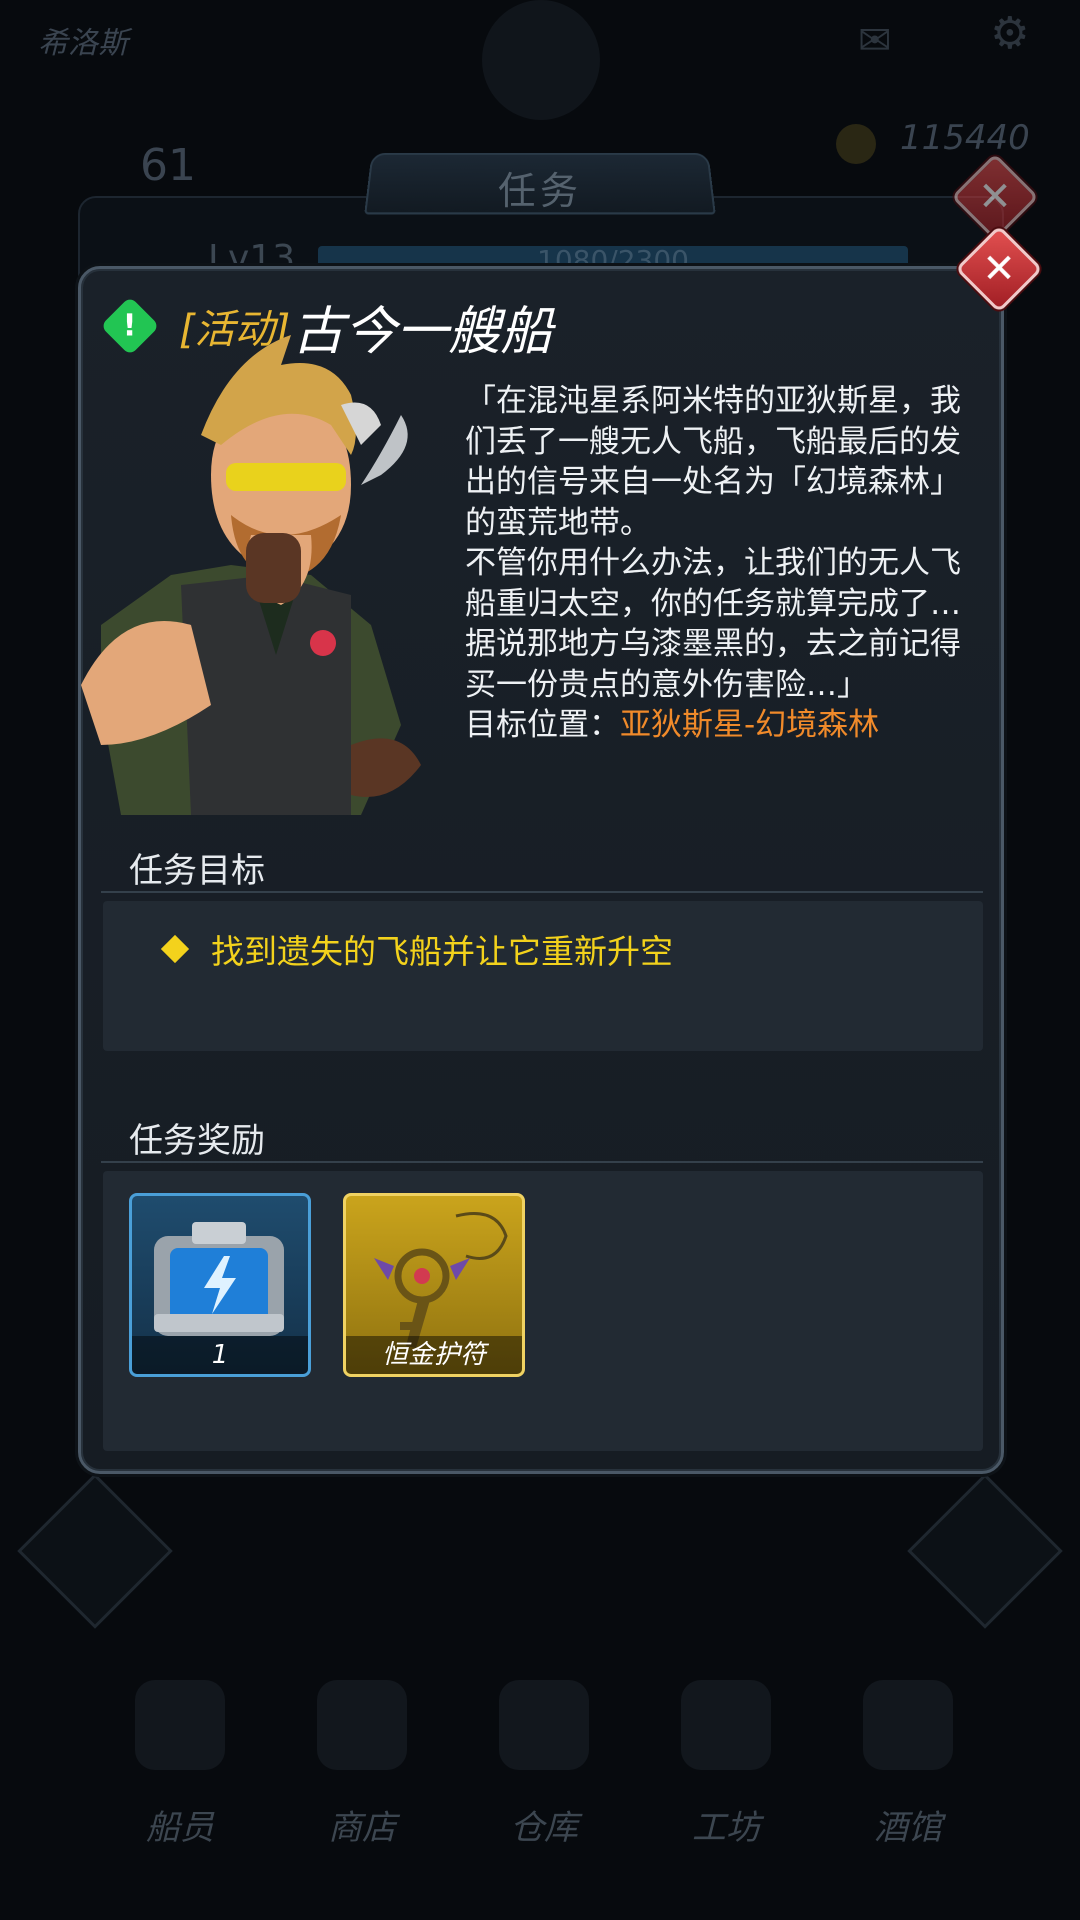 This screenshot has height=1920, width=1080. Describe the element at coordinates (180, 1828) in the screenshot. I see `nav-label: 船员` at that location.